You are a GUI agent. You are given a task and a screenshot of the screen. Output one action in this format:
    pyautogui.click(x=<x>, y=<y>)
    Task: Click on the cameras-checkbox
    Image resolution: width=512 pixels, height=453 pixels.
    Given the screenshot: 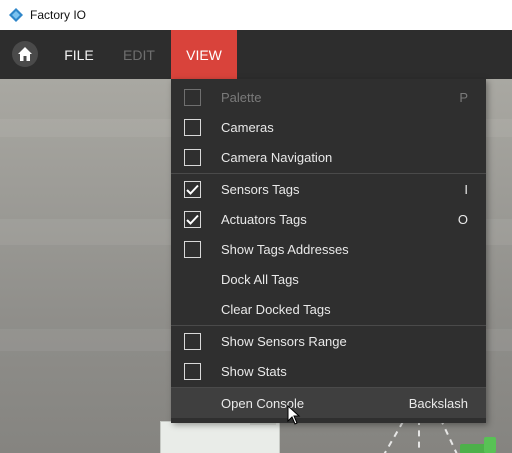 What is the action you would take?
    pyautogui.click(x=192, y=127)
    